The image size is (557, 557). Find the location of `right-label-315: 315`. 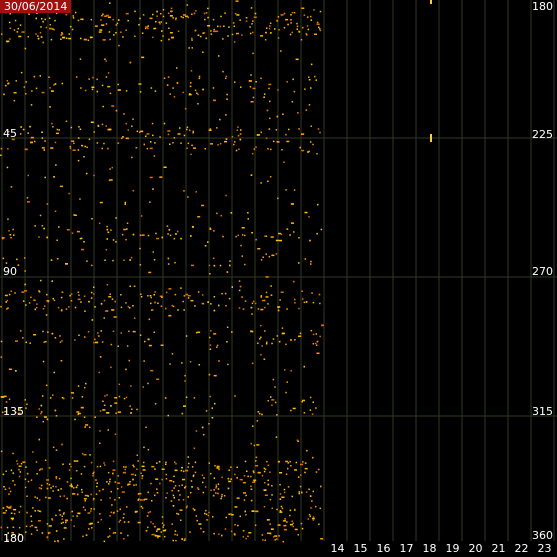

right-label-315: 315 is located at coordinates (542, 411).